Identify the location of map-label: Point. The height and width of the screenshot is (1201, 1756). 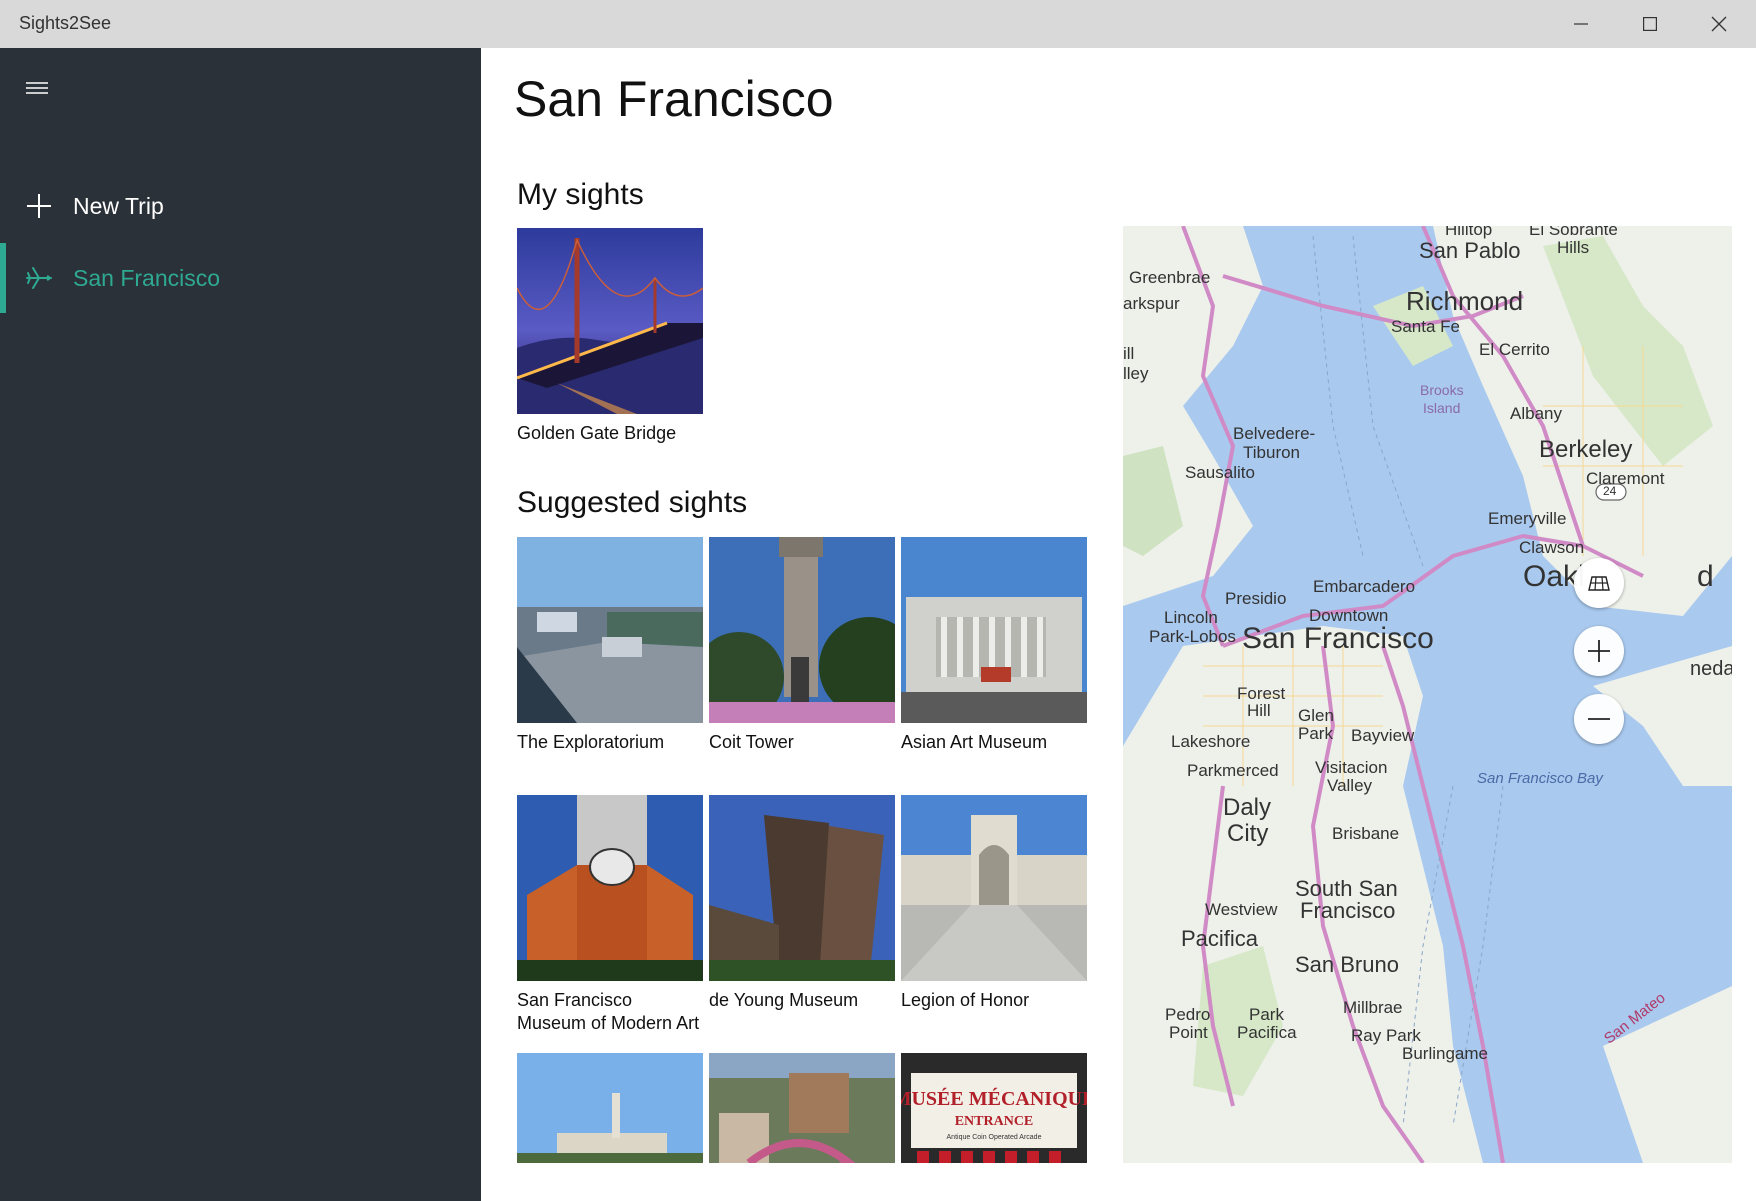
(1188, 1032).